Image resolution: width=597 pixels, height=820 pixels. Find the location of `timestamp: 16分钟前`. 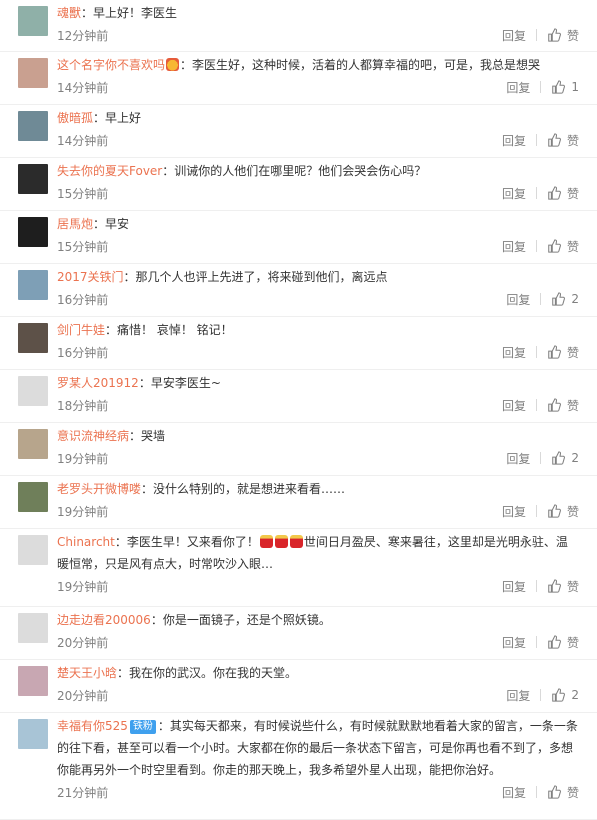

timestamp: 16分钟前 is located at coordinates (83, 299).